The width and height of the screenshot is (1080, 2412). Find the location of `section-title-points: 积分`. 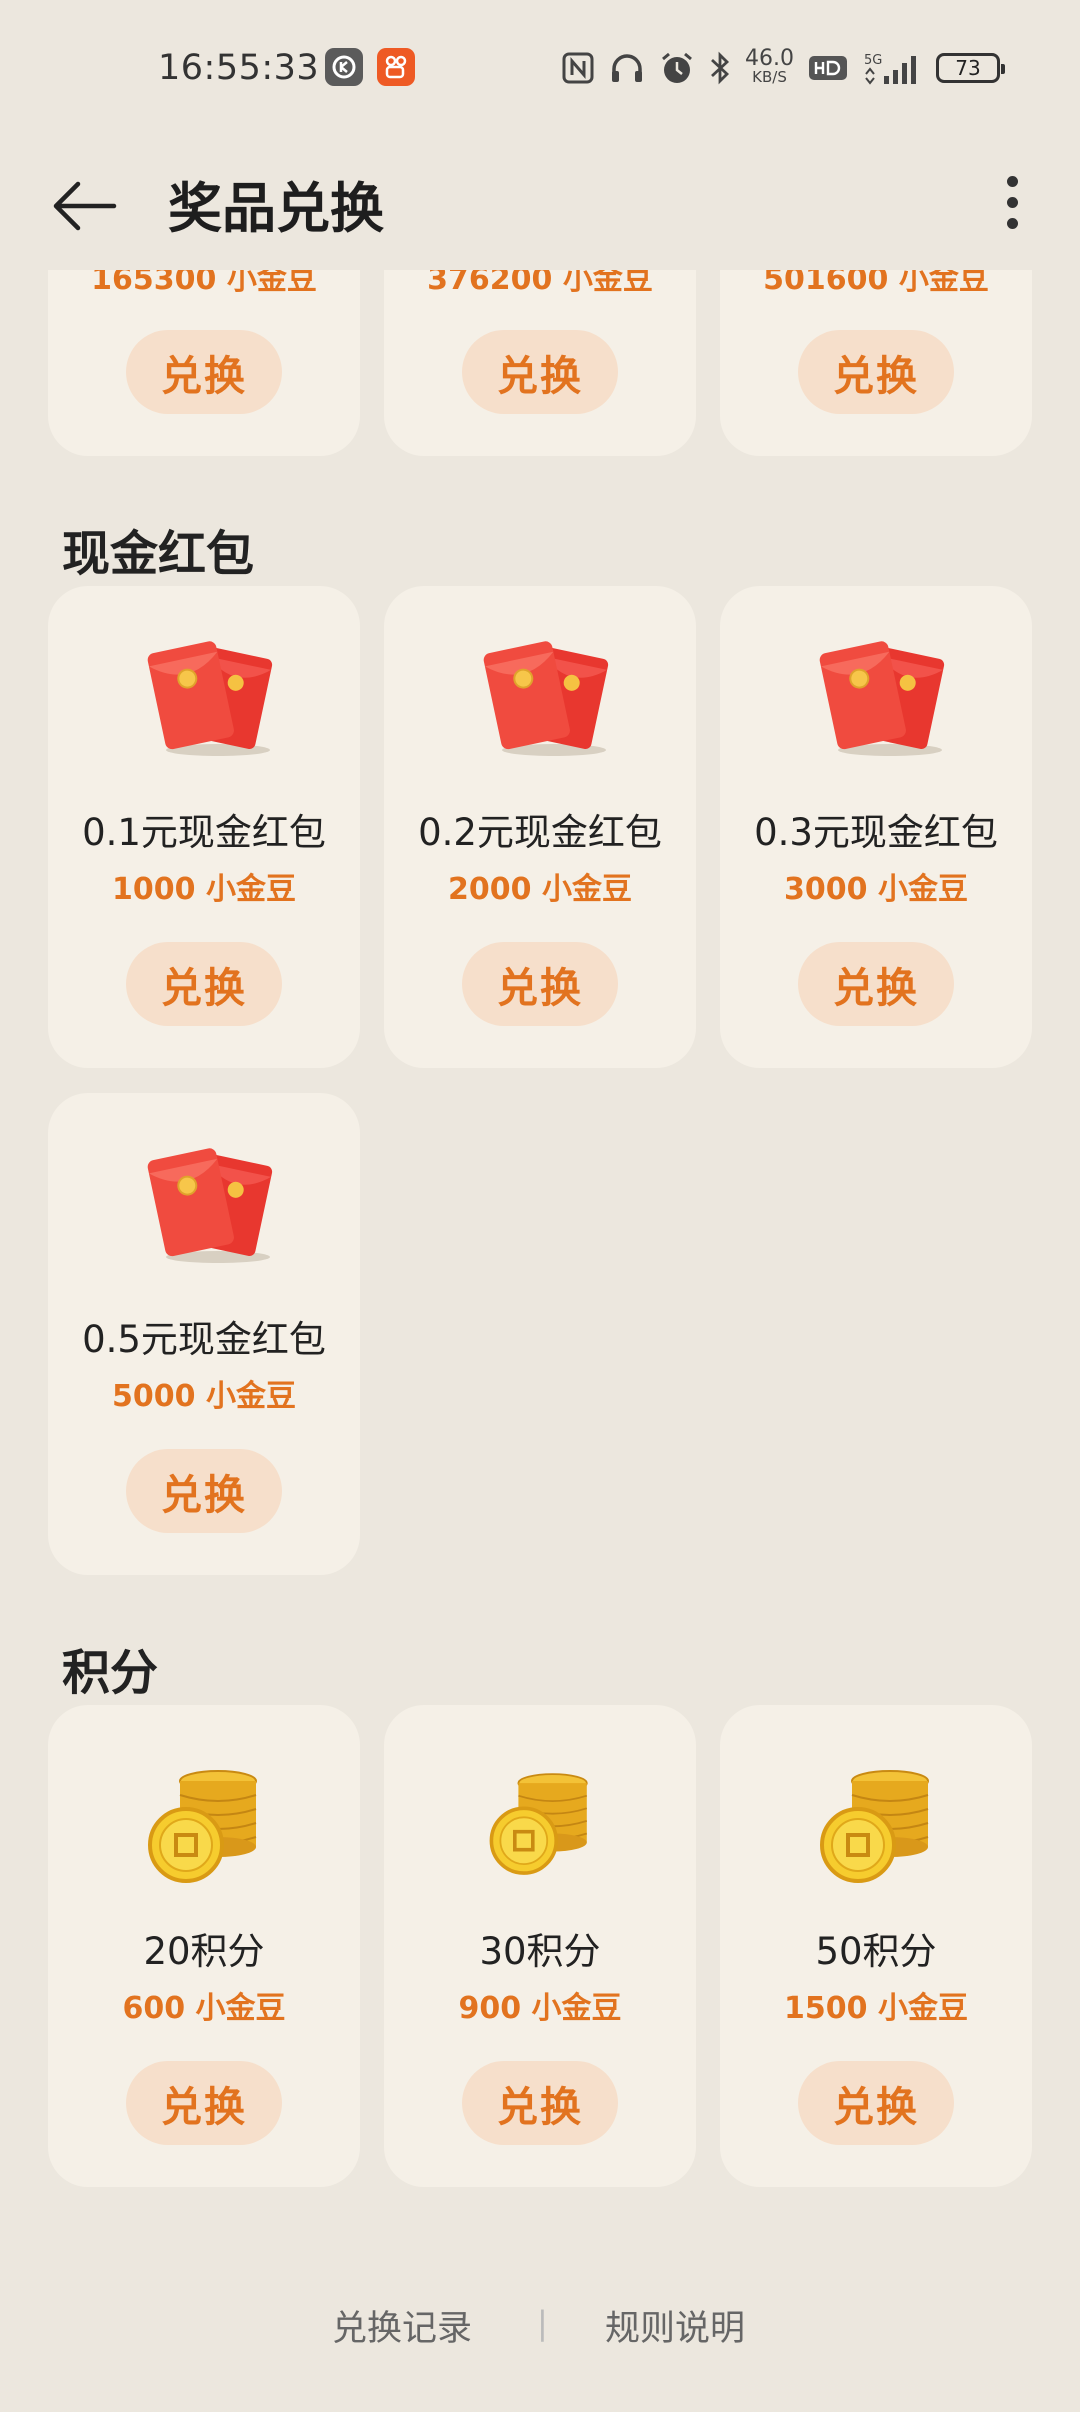

section-title-points: 积分 is located at coordinates (110, 1673).